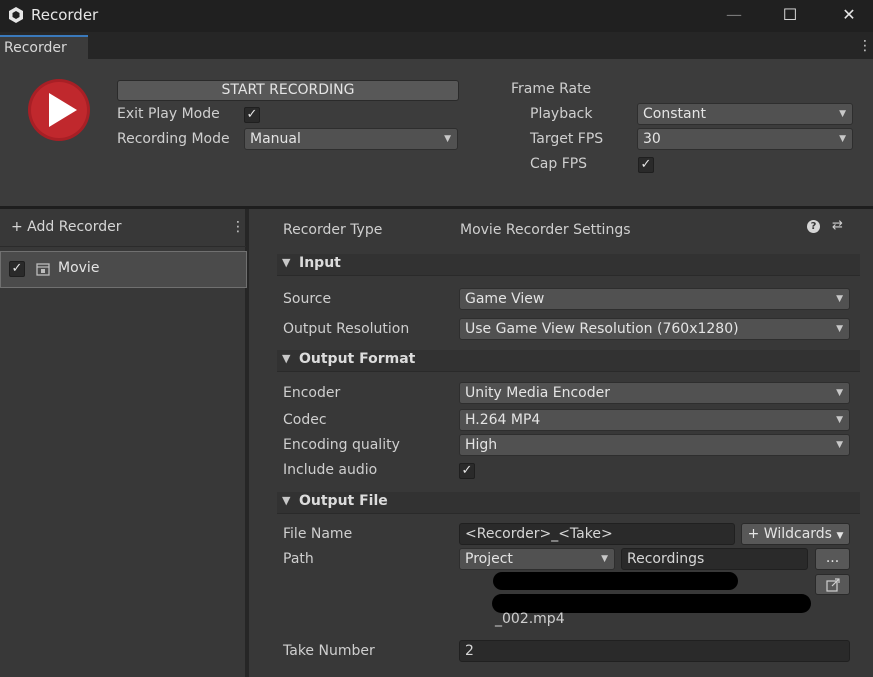  What do you see at coordinates (318, 534) in the screenshot?
I see `file-name-label: File Name` at bounding box center [318, 534].